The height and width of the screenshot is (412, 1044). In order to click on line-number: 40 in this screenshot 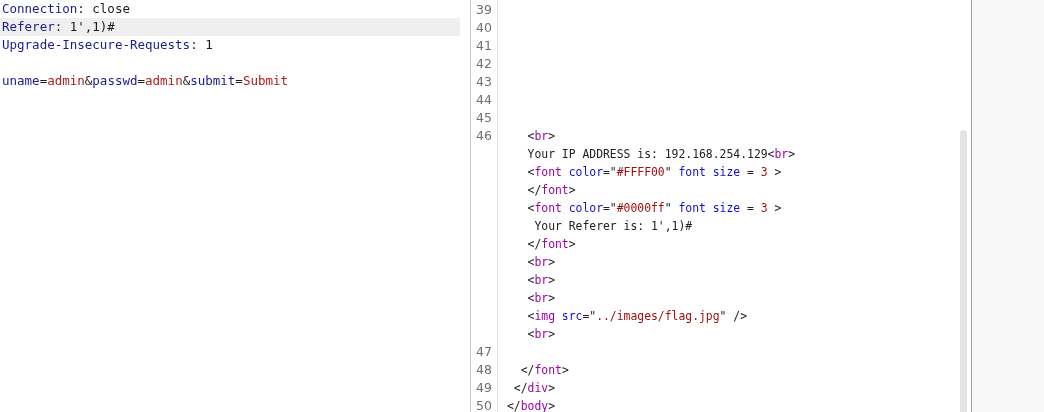, I will do `click(484, 28)`.